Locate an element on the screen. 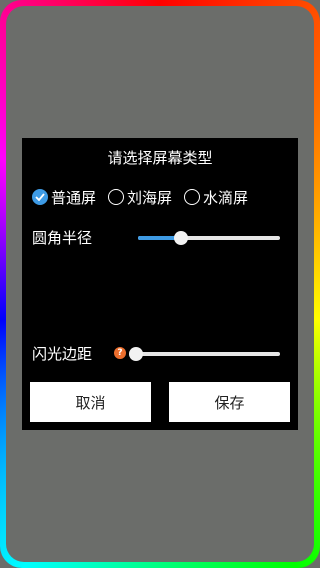 The height and width of the screenshot is (568, 320). screen-type-radio-group: 普通屏 刘海屏 水滴屏 is located at coordinates (146, 197).